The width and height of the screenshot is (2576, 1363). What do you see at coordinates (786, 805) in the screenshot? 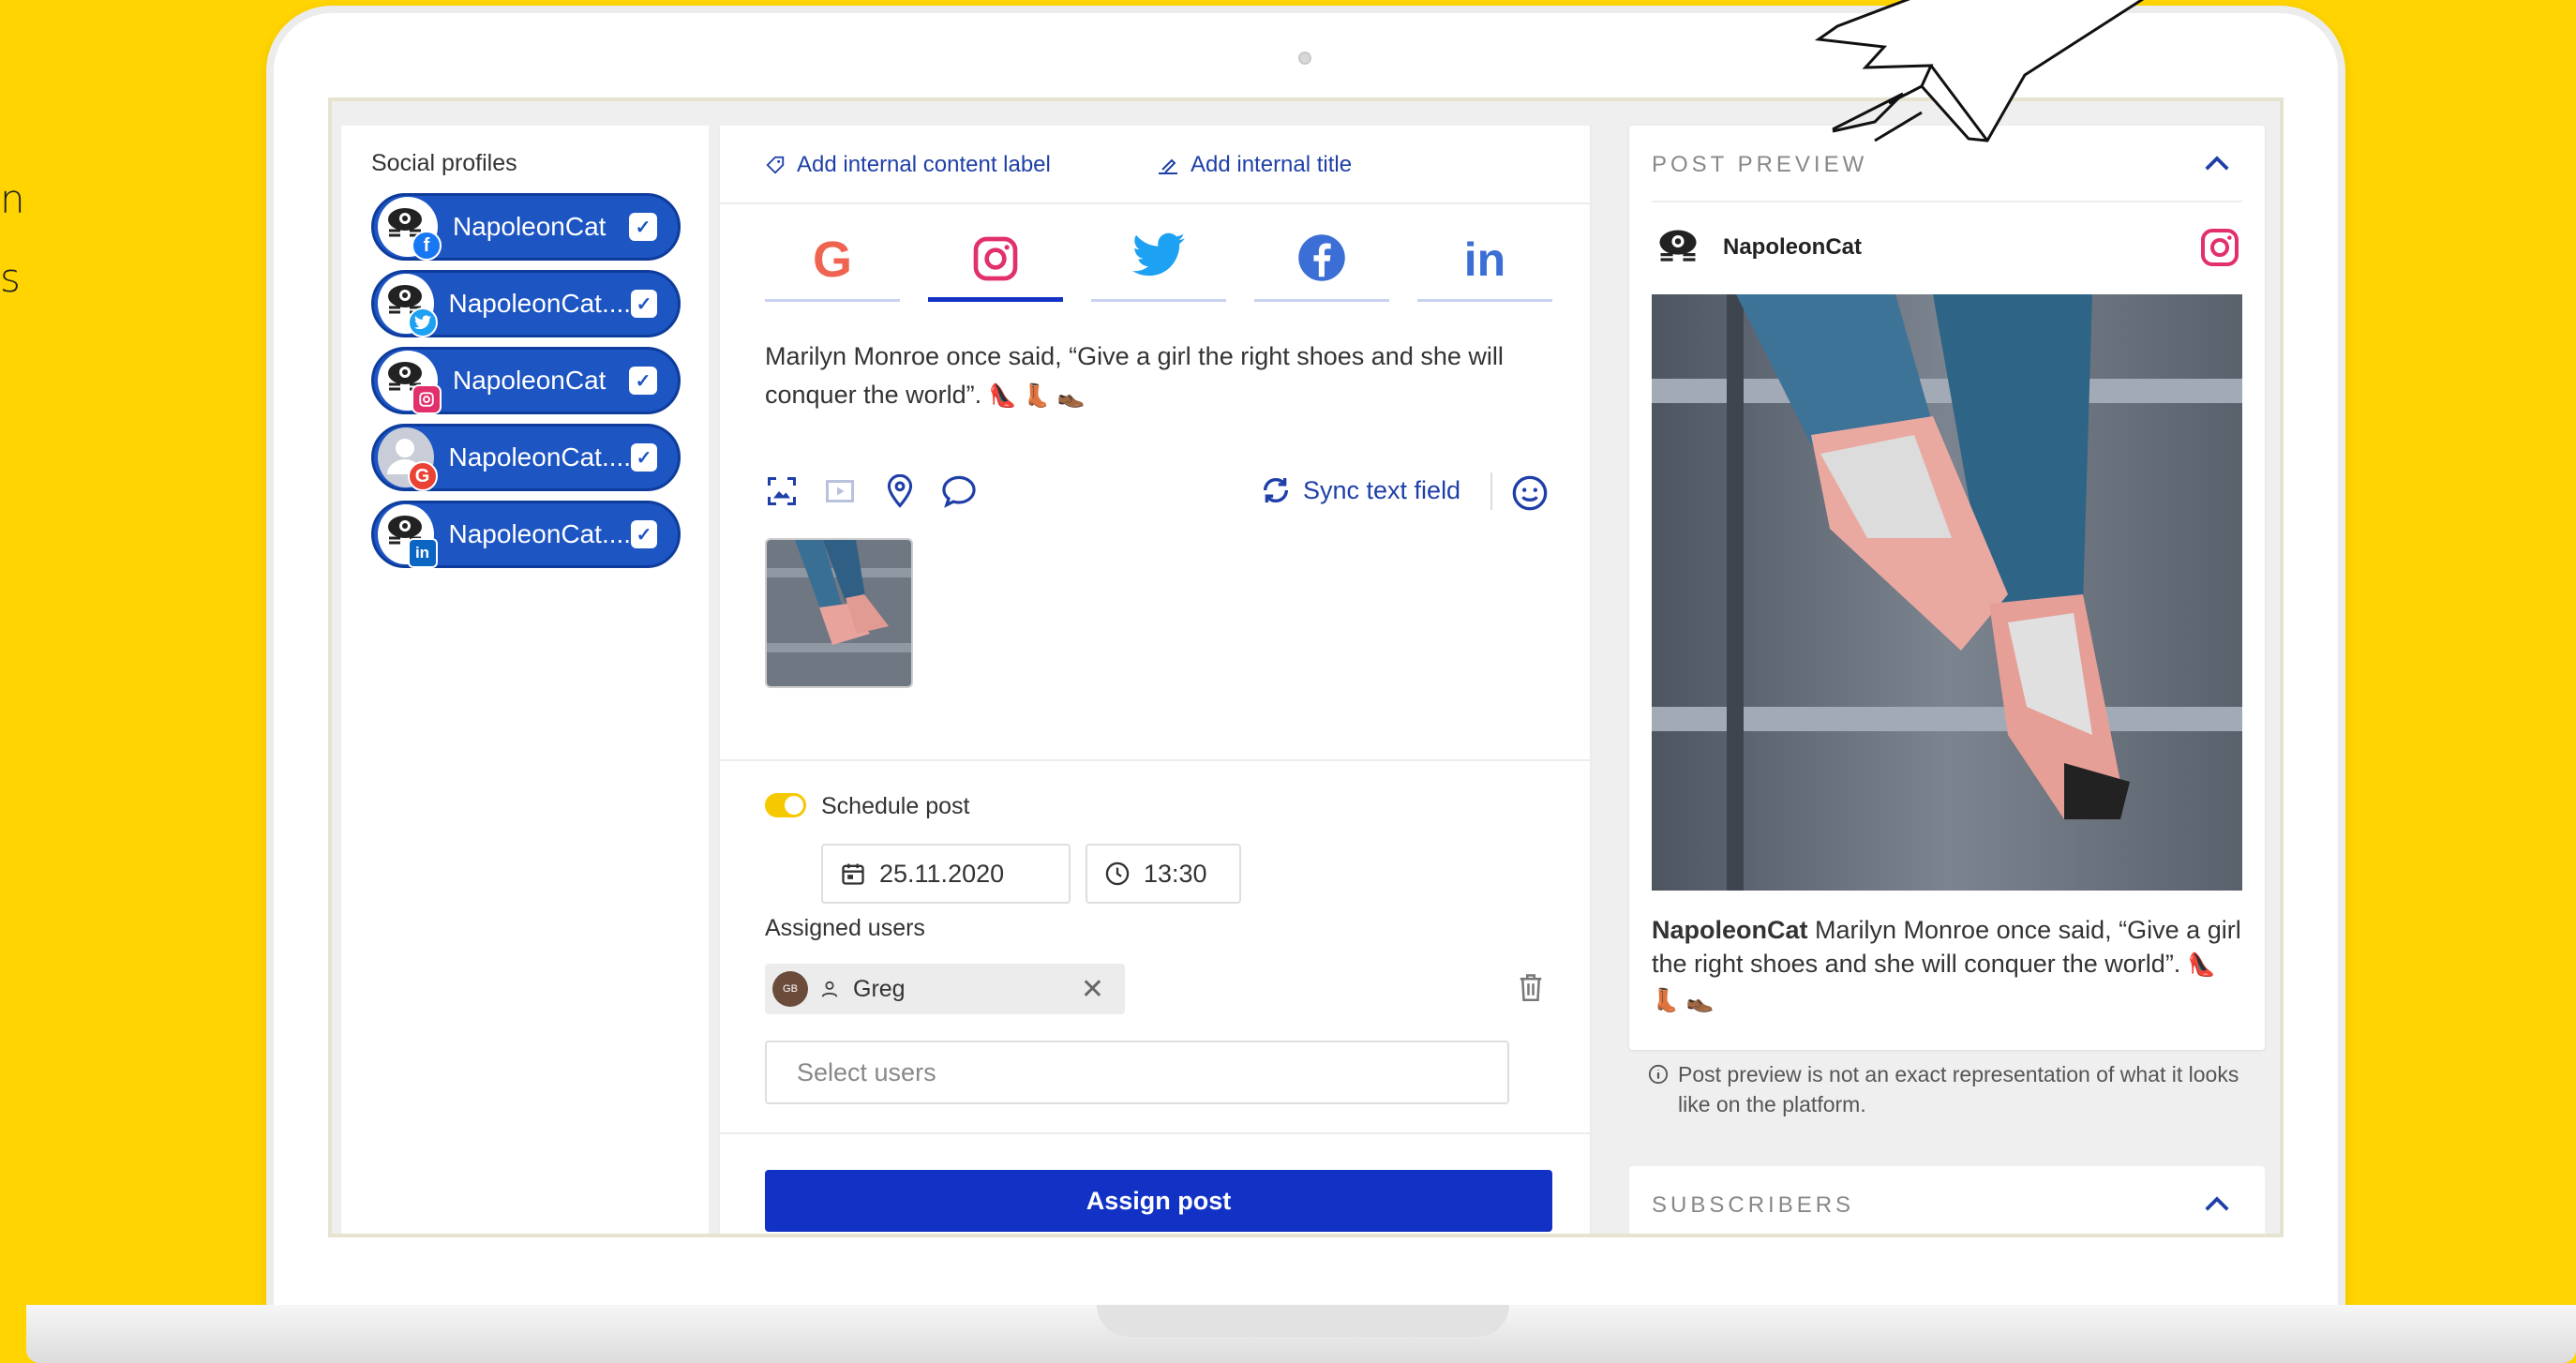
I see `schedule-toggle` at bounding box center [786, 805].